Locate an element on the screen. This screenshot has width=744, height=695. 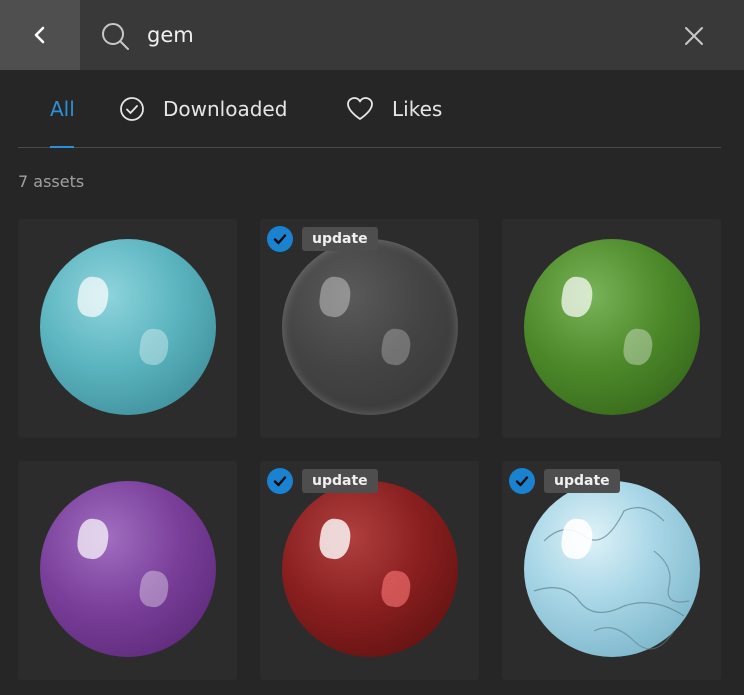
chevron-left-icon is located at coordinates (39, 35).